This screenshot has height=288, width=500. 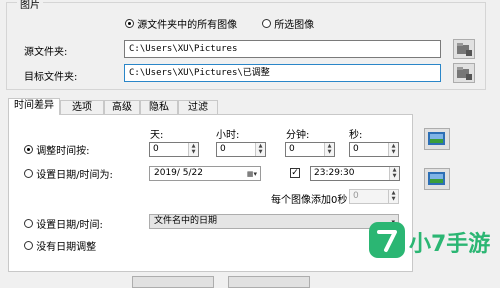 I want to click on per-image-seconds-stepper: 0 ▲ ▼, so click(x=374, y=196).